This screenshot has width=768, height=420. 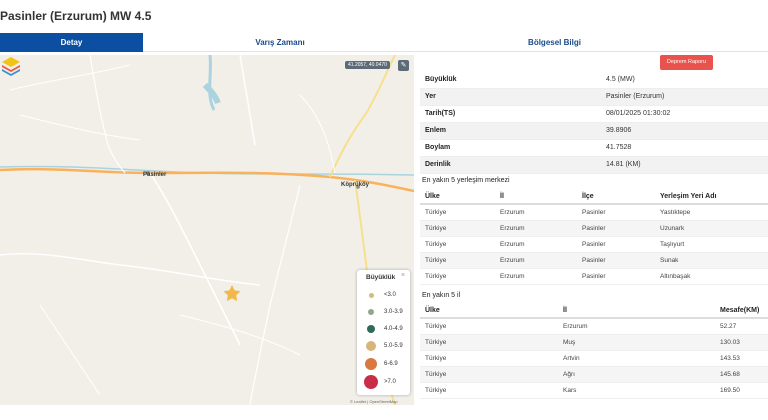 What do you see at coordinates (594, 343) in the screenshot?
I see `table-row: Türkiye Muş 130.03` at bounding box center [594, 343].